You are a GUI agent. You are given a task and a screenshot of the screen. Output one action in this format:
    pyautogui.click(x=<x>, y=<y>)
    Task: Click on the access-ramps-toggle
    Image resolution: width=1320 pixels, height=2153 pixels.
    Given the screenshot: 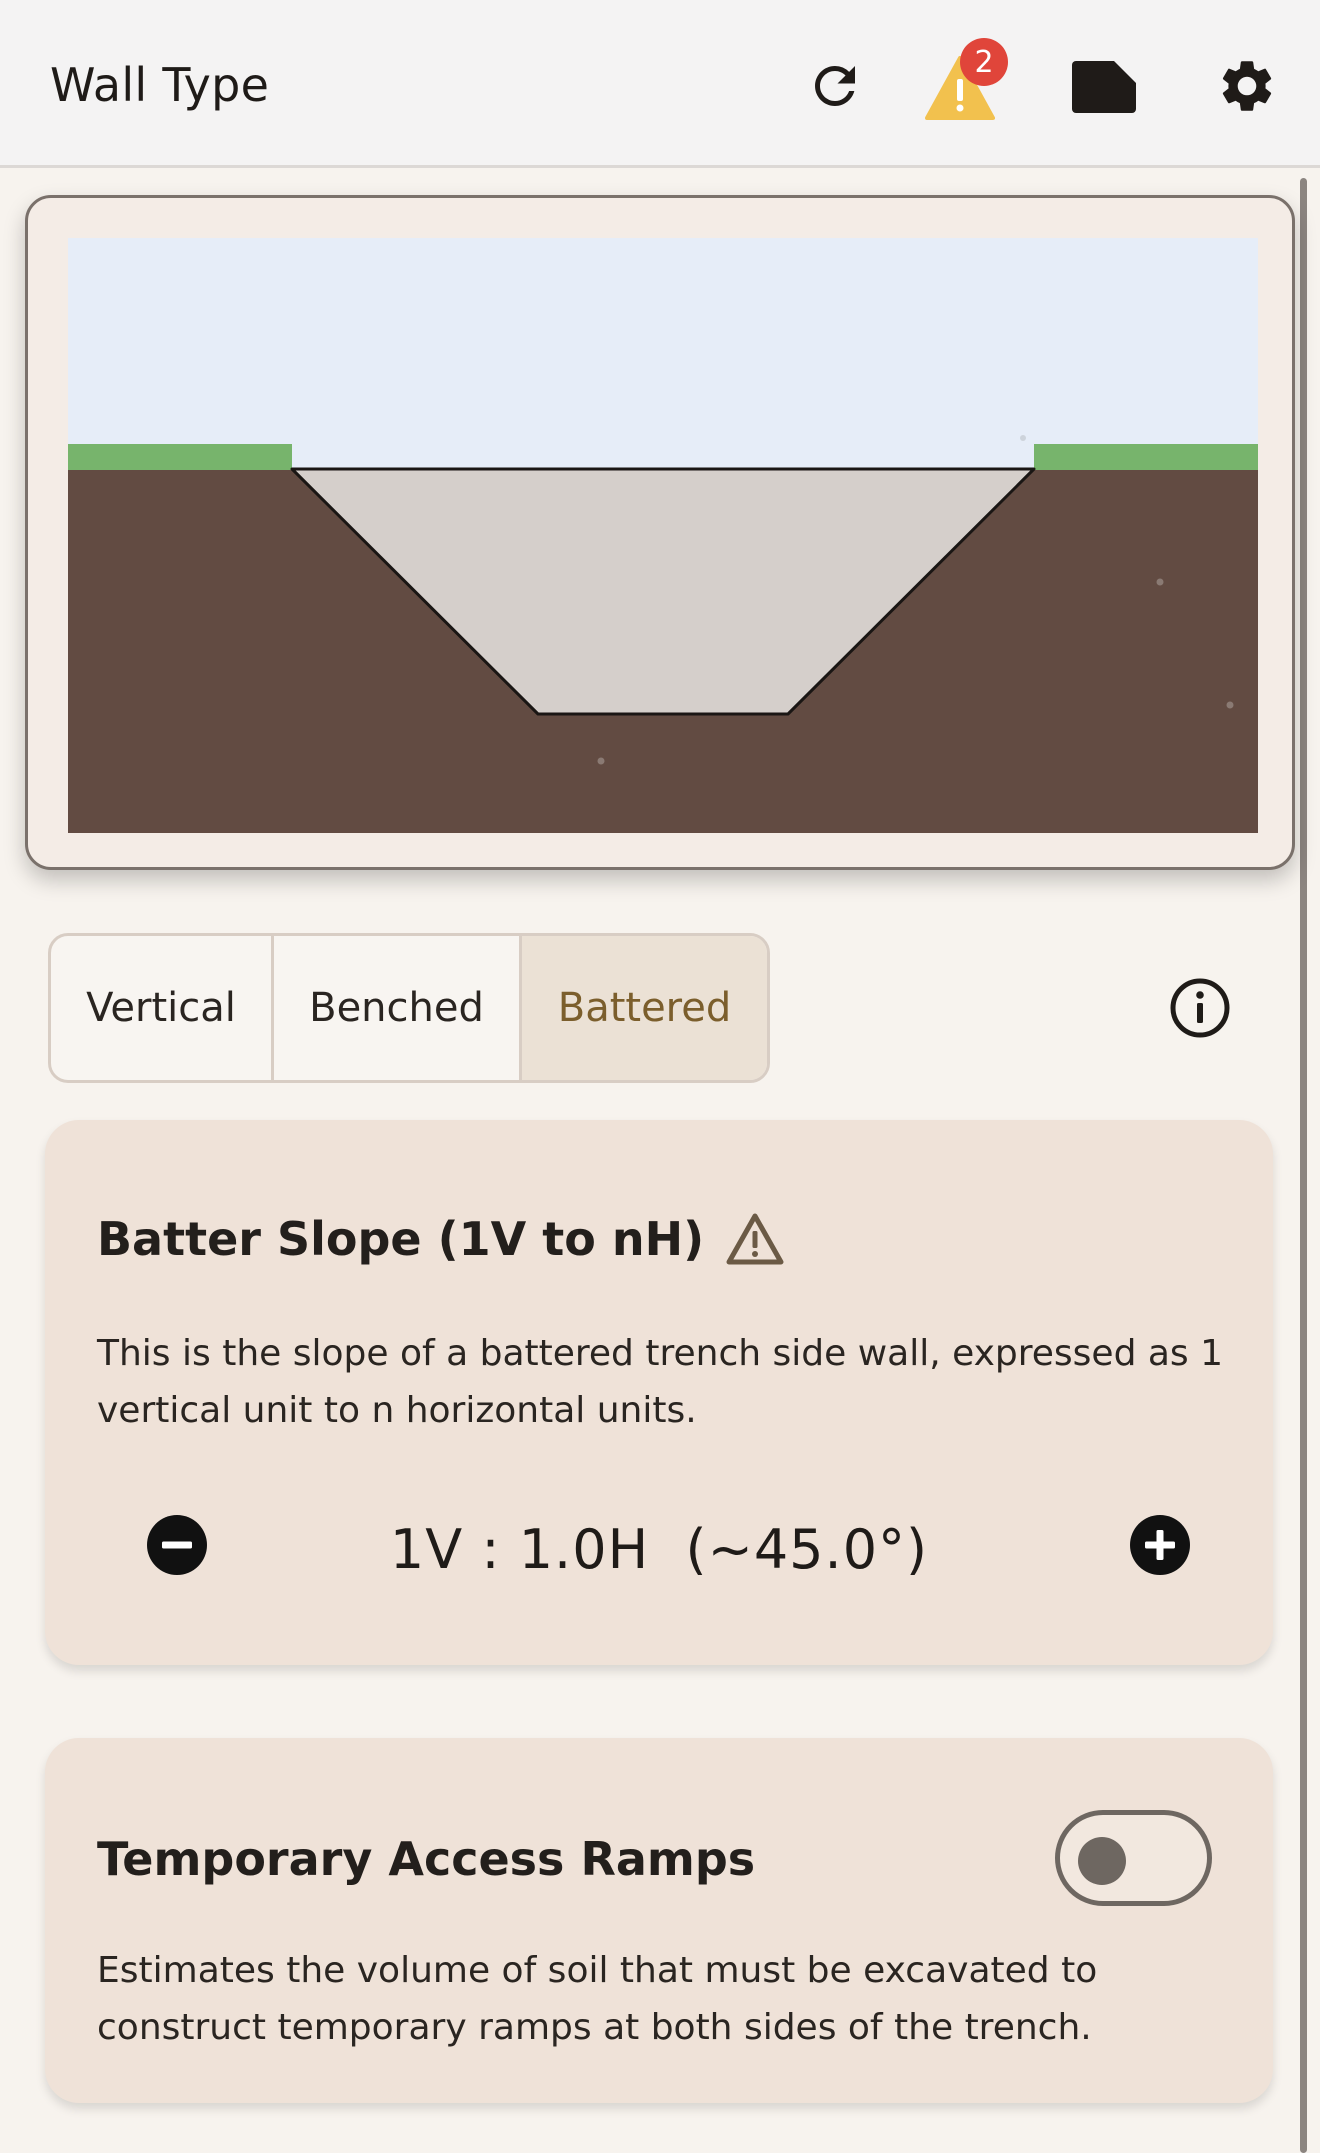 What is the action you would take?
    pyautogui.click(x=1133, y=1858)
    